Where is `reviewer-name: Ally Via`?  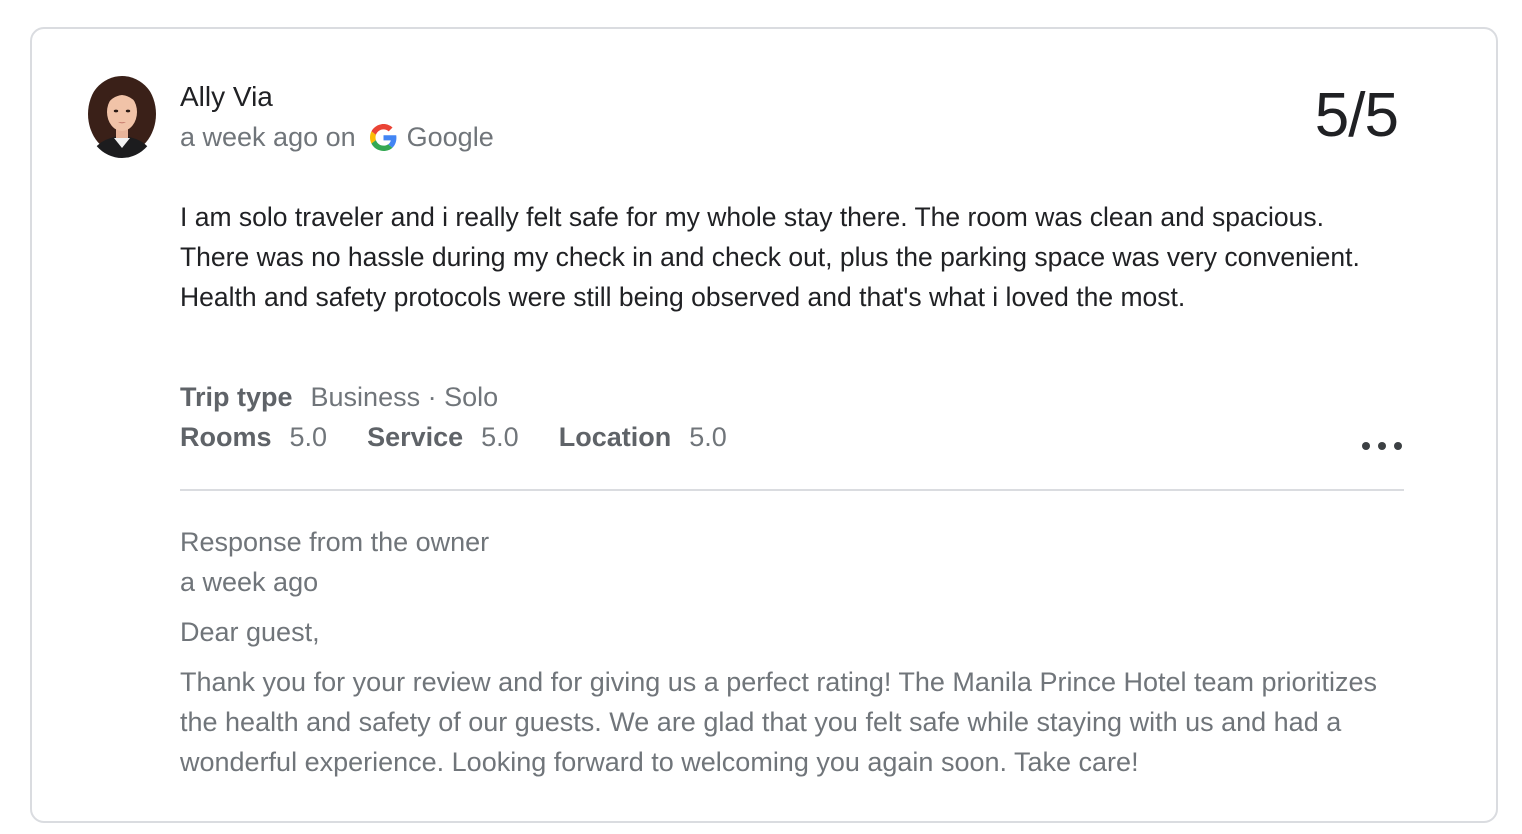
reviewer-name: Ally Via is located at coordinates (226, 97).